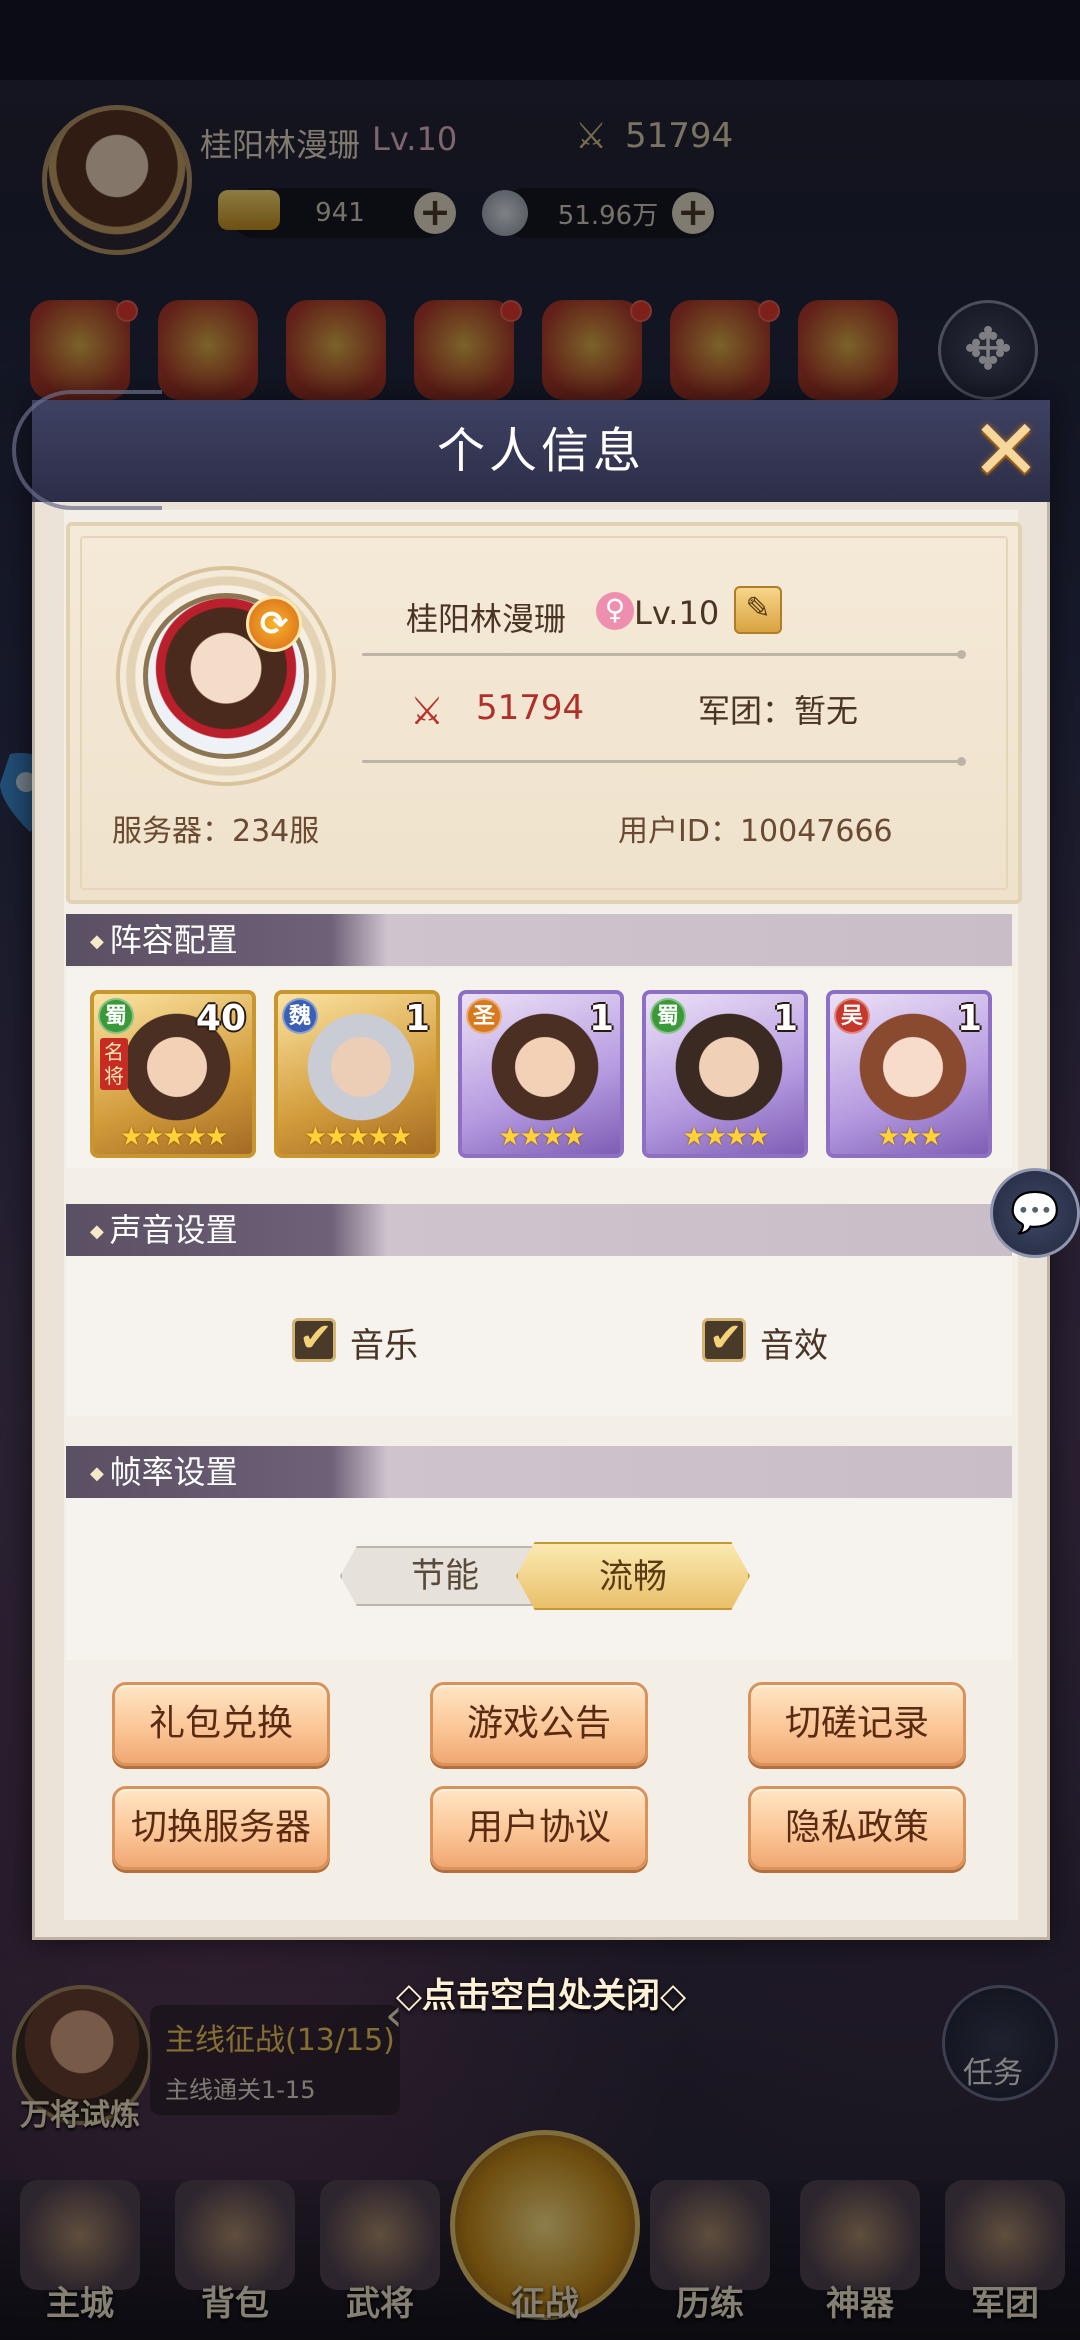 The image size is (1080, 2340). I want to click on team-header: 阵容配置, so click(164, 941).